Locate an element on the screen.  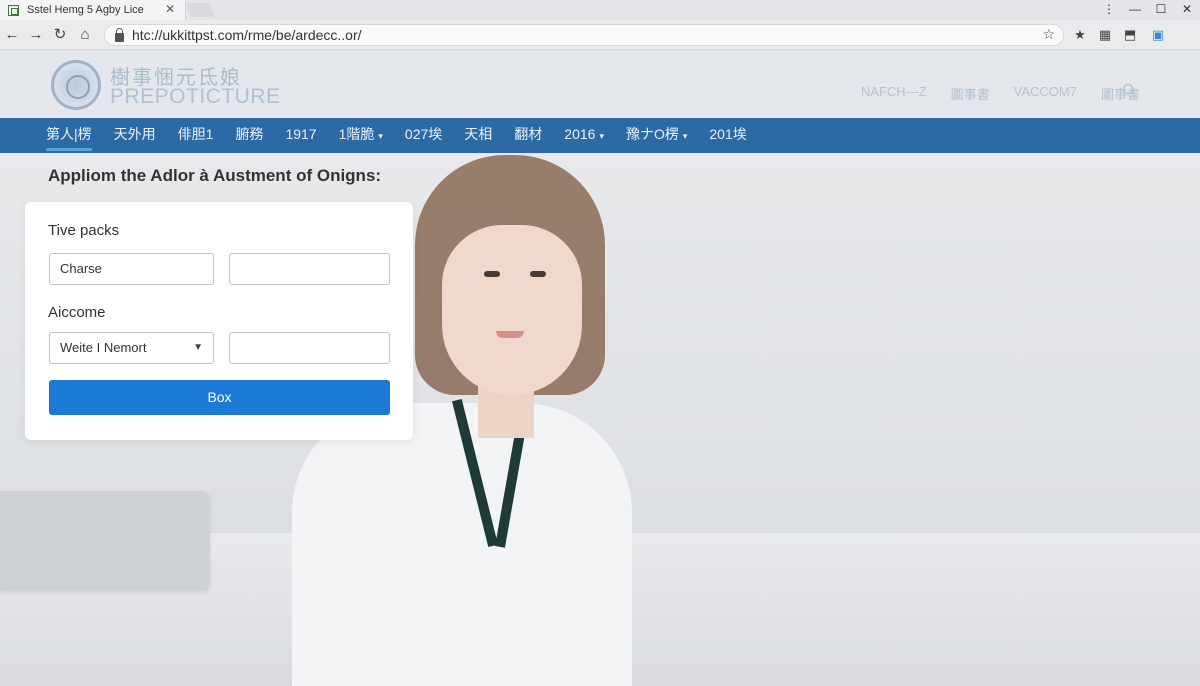
chevron-down-icon: ▼ is located at coordinates (198, 347).